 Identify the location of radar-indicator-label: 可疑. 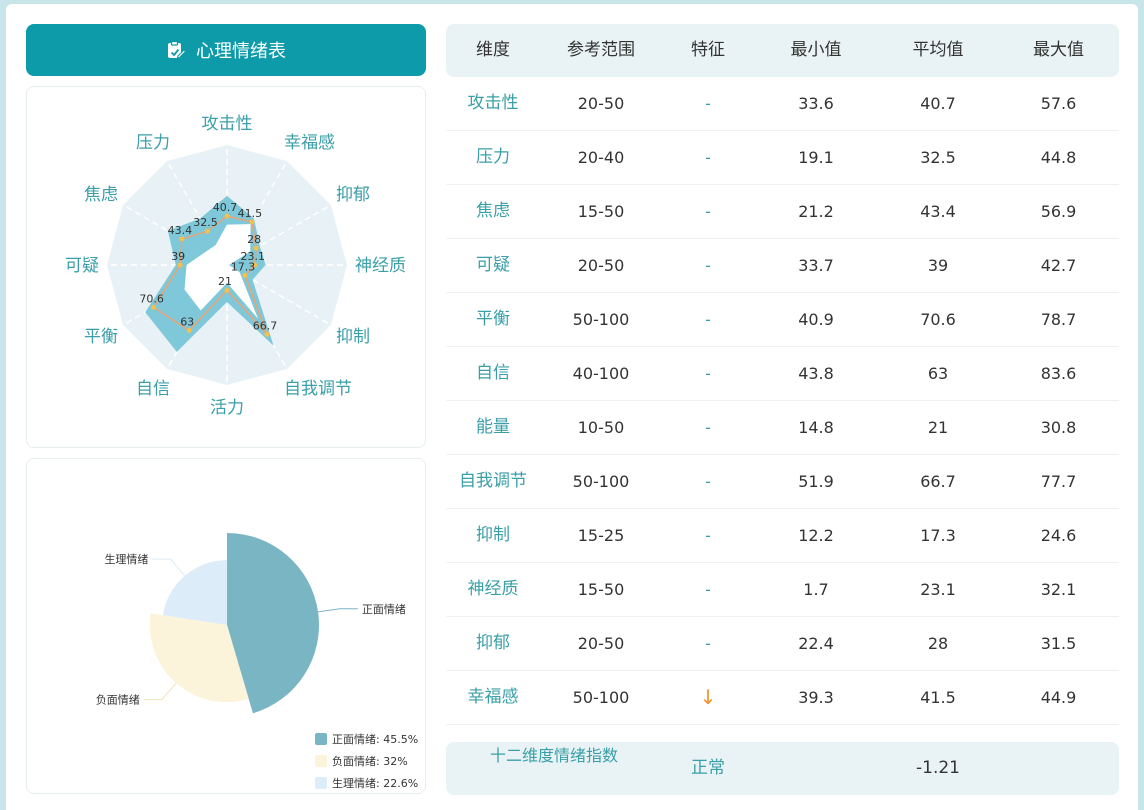
(82, 266).